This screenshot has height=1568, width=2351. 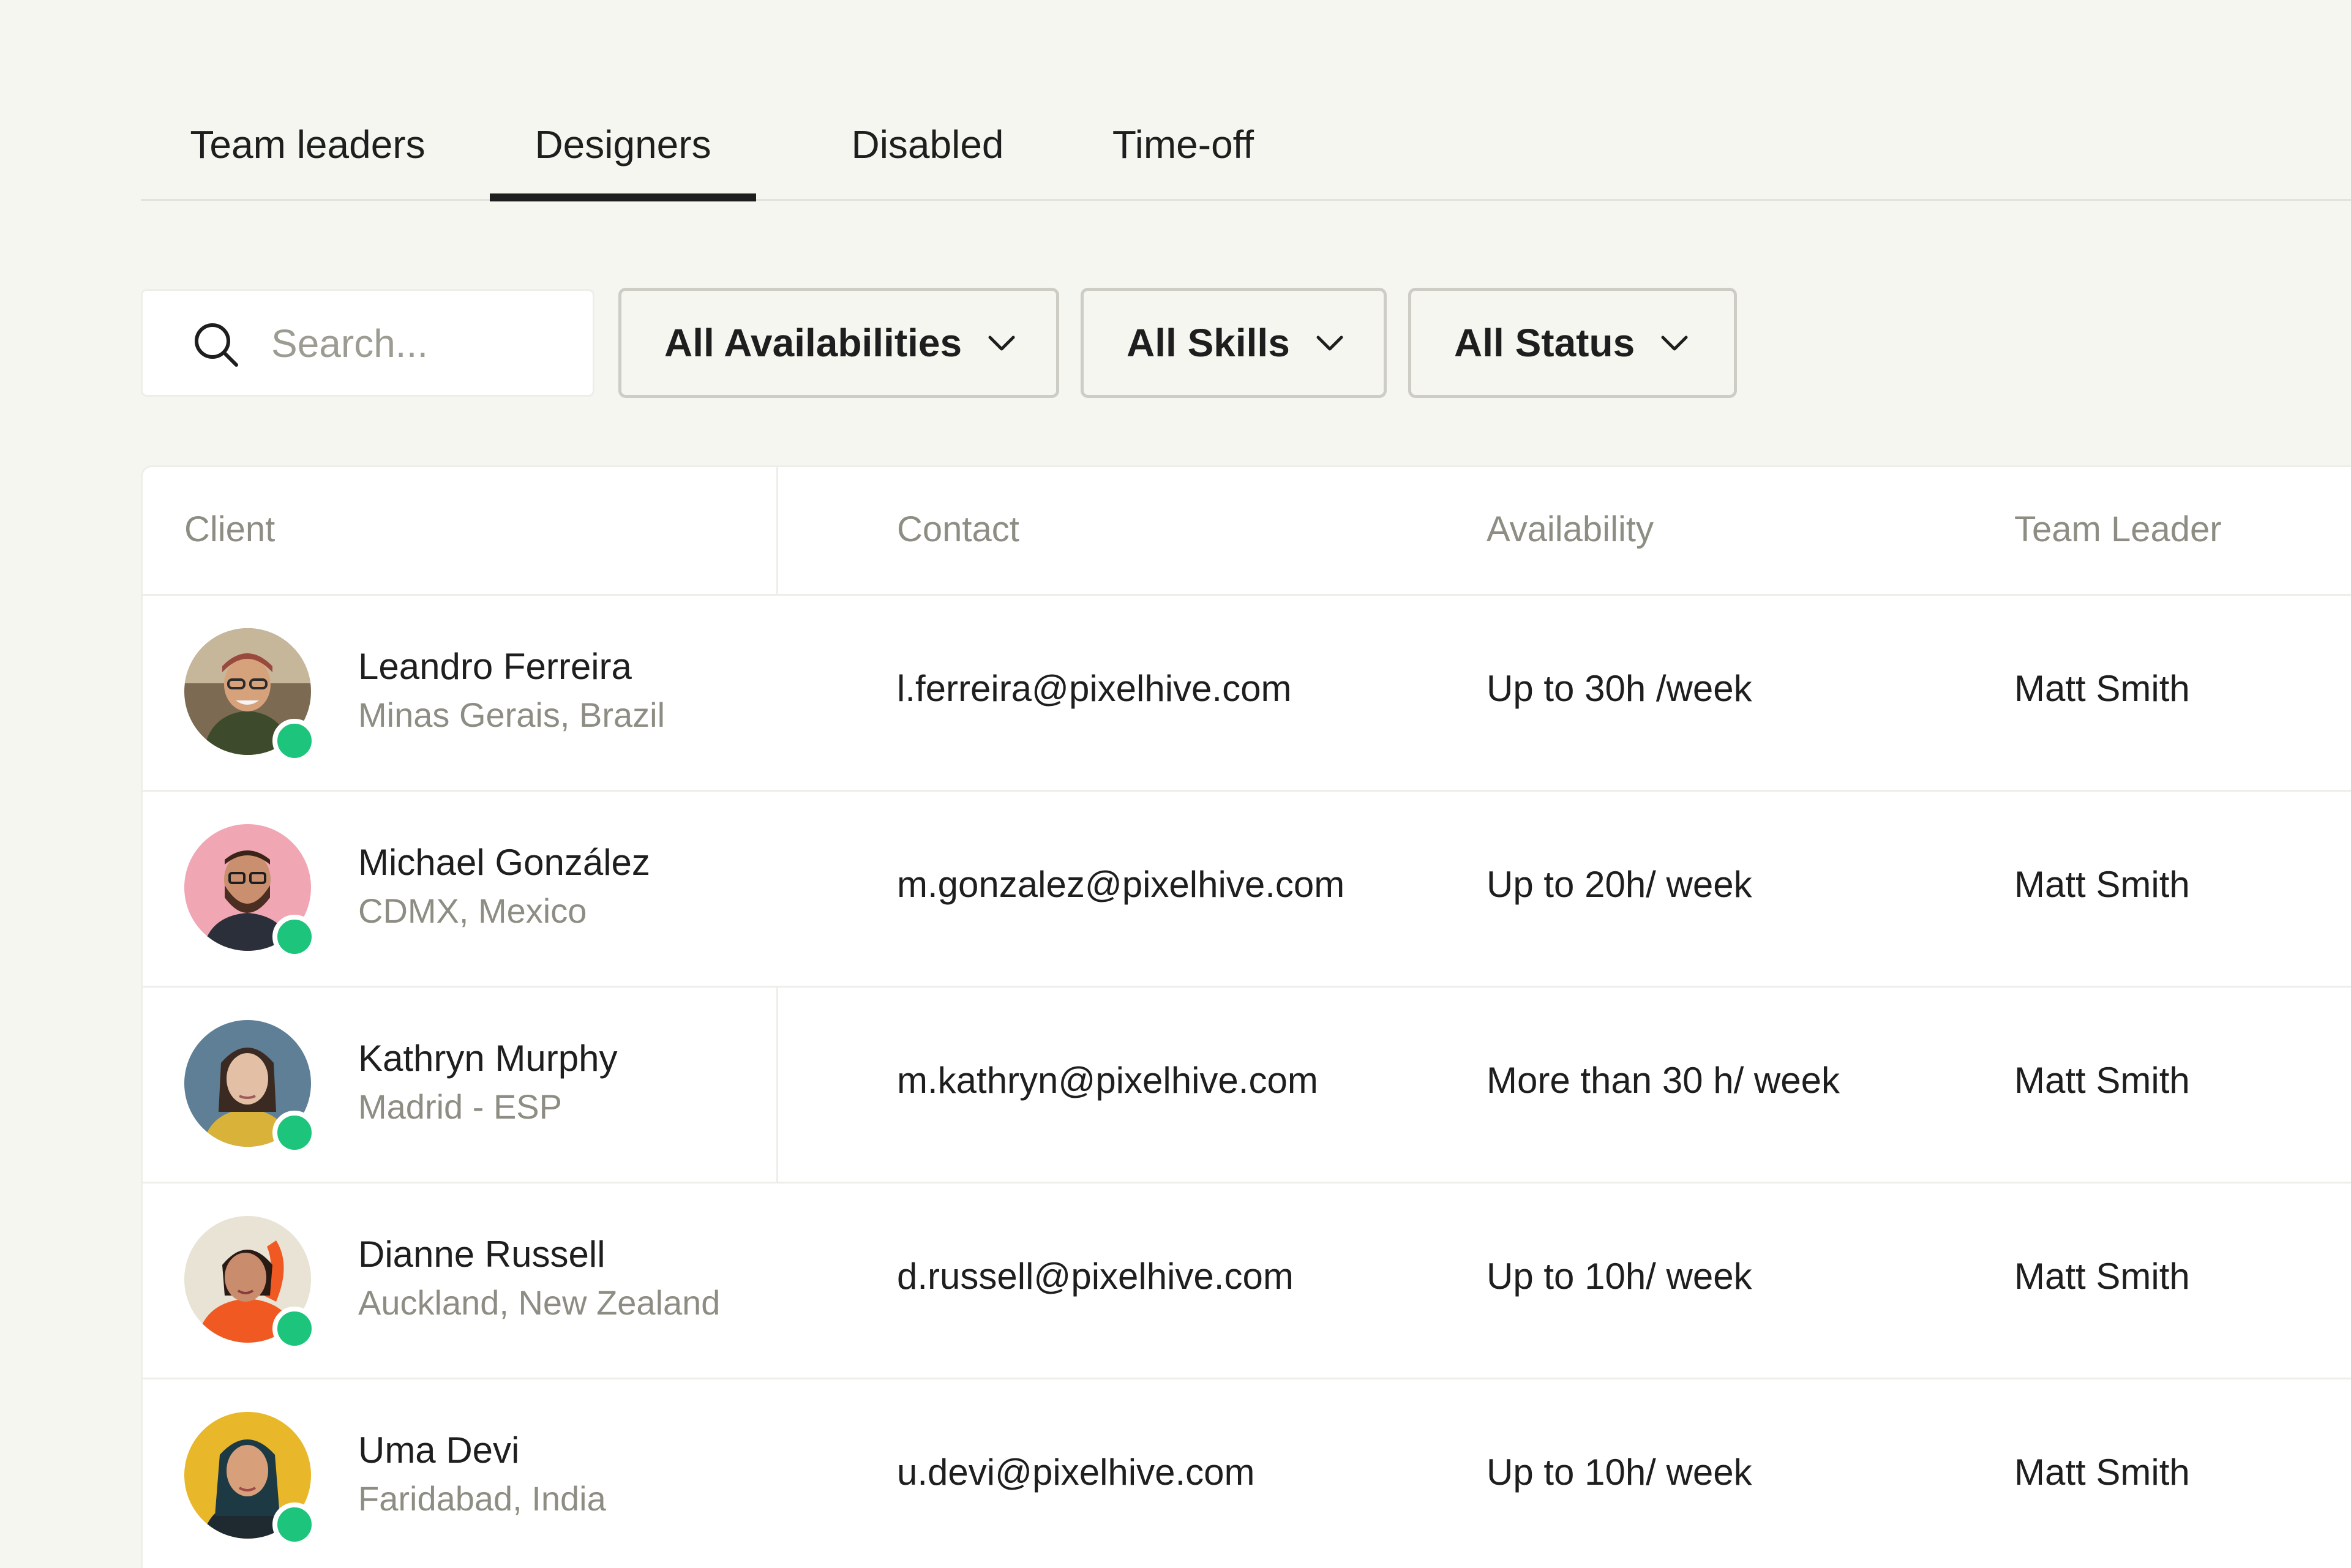 I want to click on tab-bar: Team leaders Designers Disabled Time-off, so click(x=1246, y=146).